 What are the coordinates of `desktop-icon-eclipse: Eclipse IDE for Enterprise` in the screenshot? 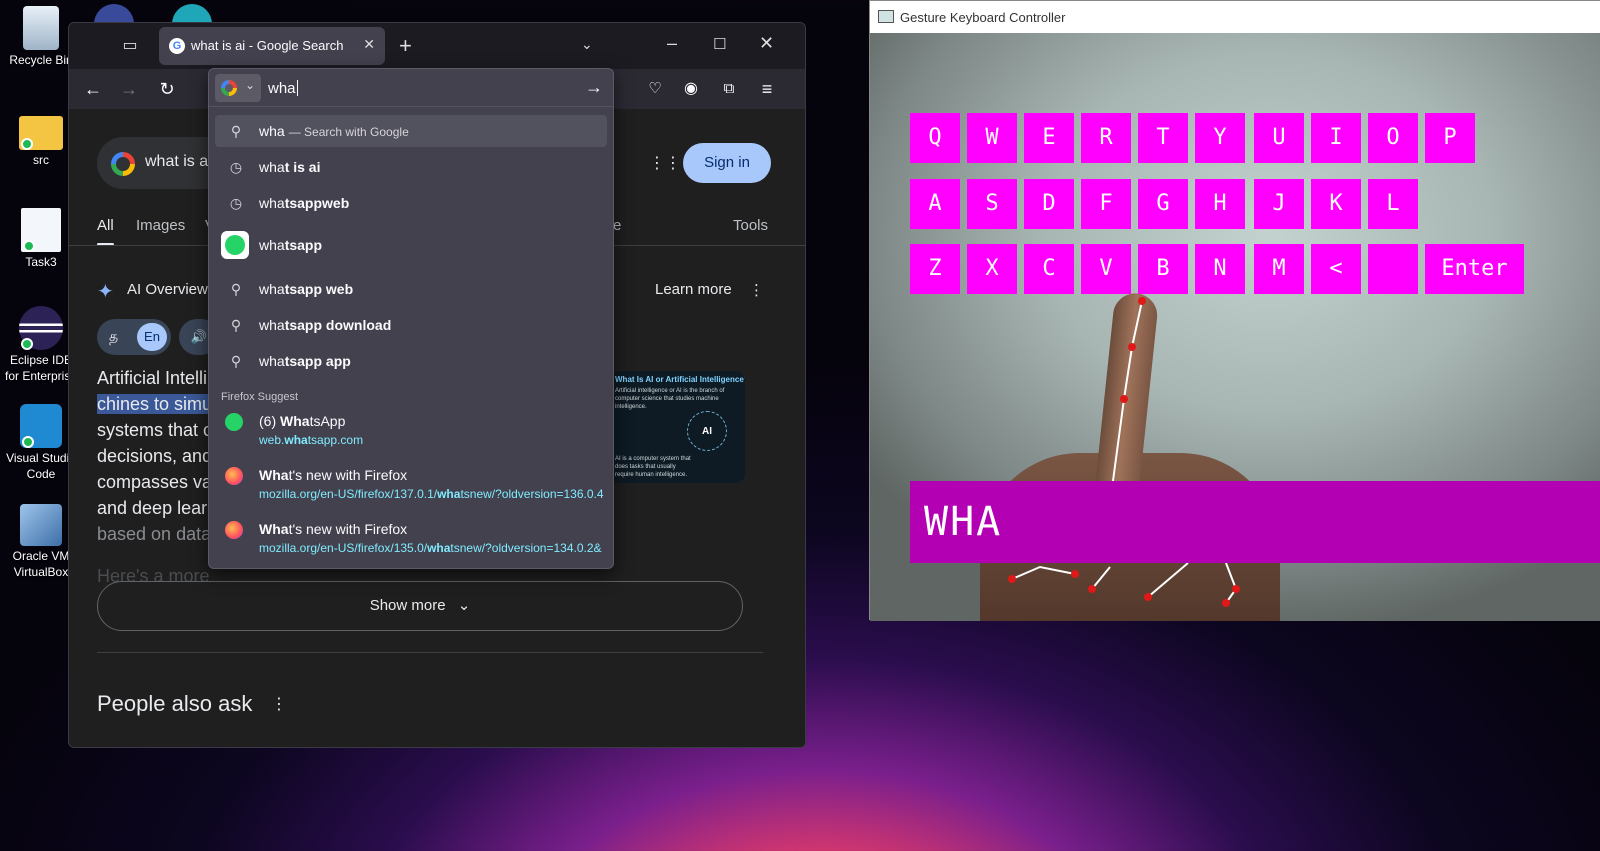 It's located at (41, 345).